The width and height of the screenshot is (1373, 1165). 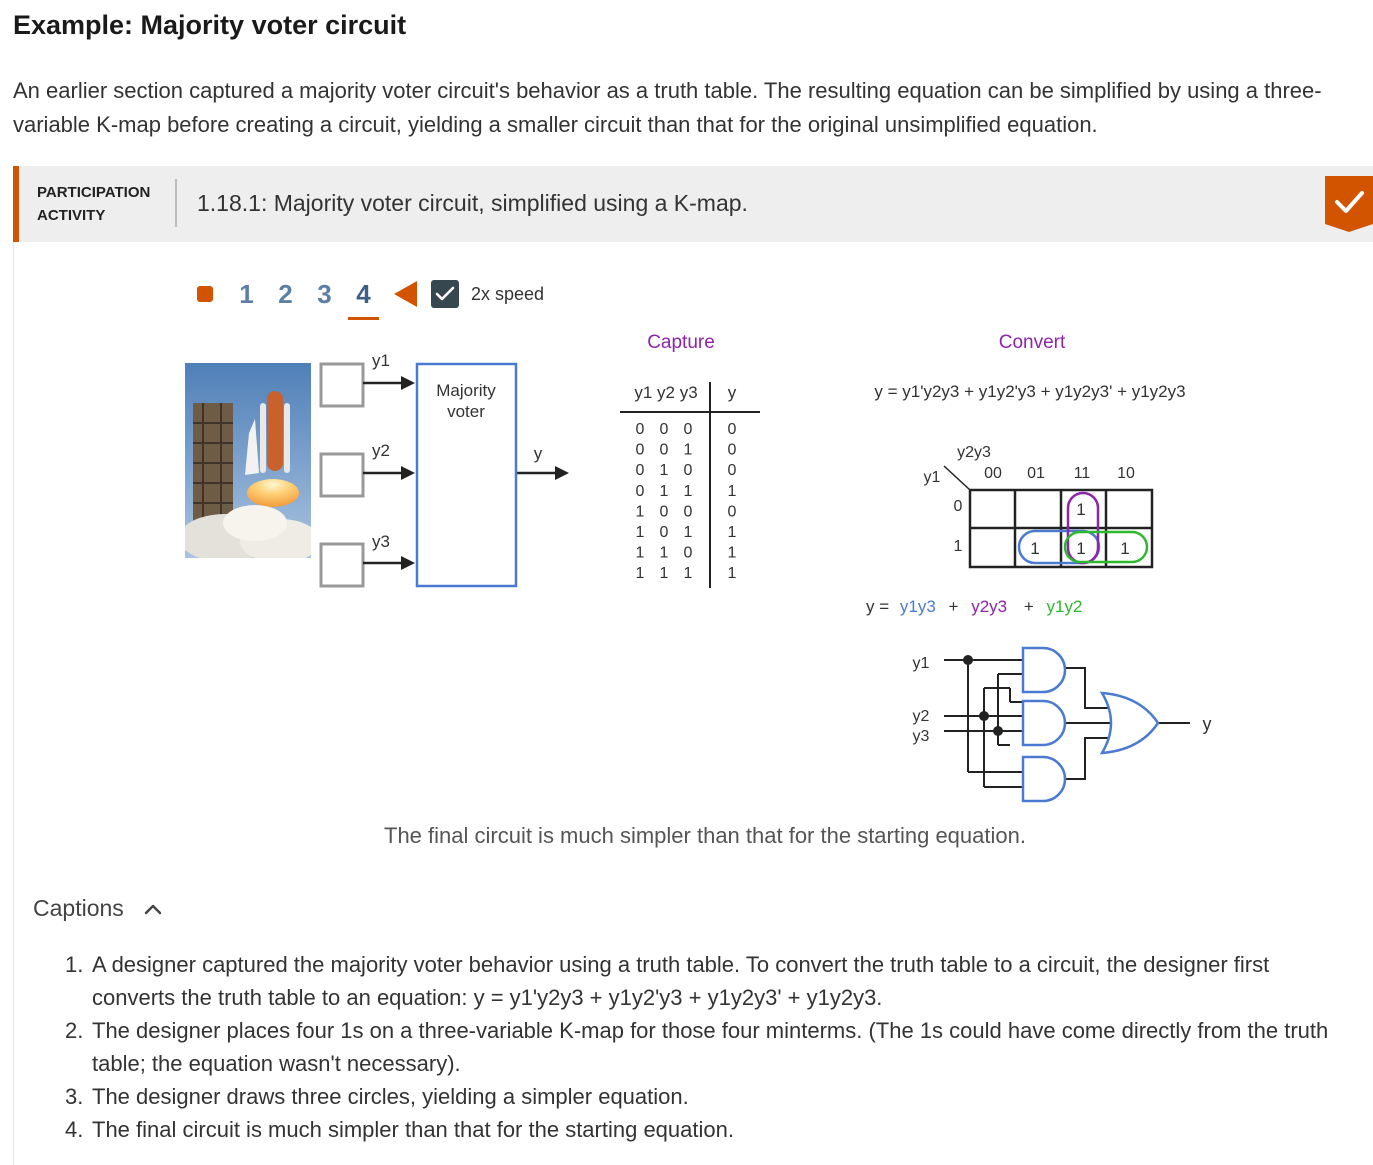 I want to click on circuit-input-y1: y1, so click(x=921, y=663).